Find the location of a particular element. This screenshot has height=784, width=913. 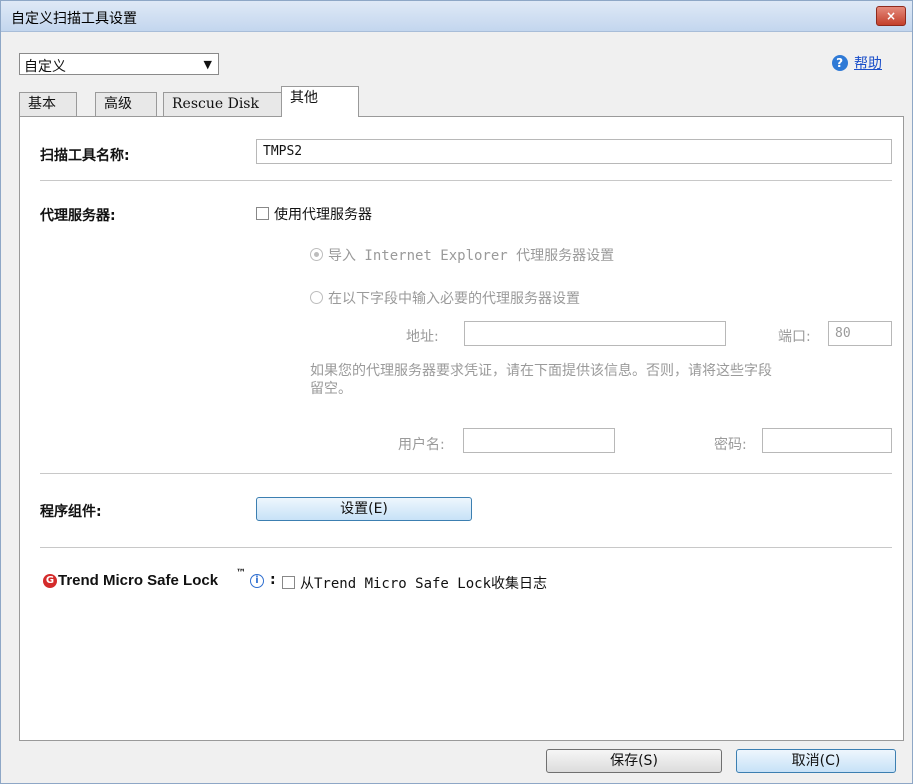

use-proxy-label: 使用代理服务器 is located at coordinates (323, 215).